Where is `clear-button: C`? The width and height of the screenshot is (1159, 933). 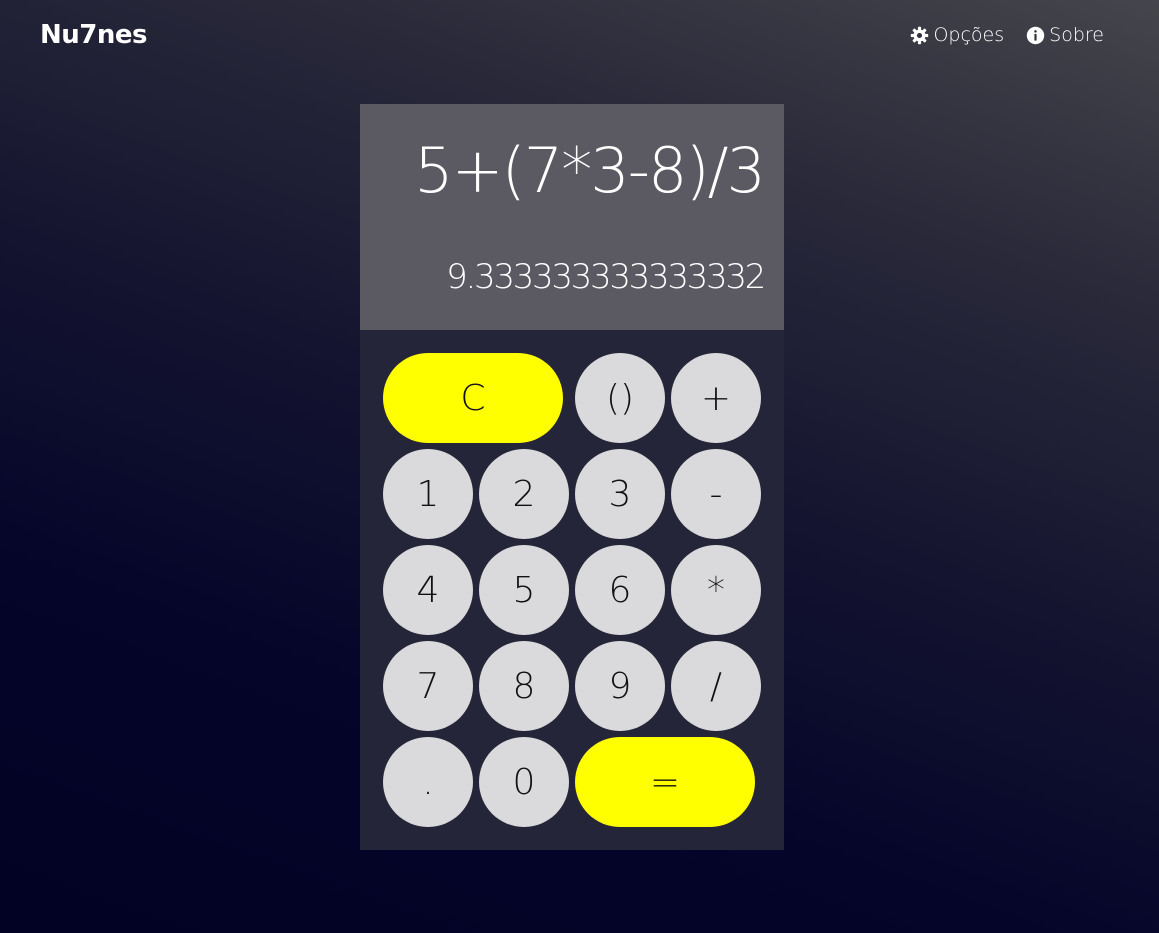
clear-button: C is located at coordinates (473, 398).